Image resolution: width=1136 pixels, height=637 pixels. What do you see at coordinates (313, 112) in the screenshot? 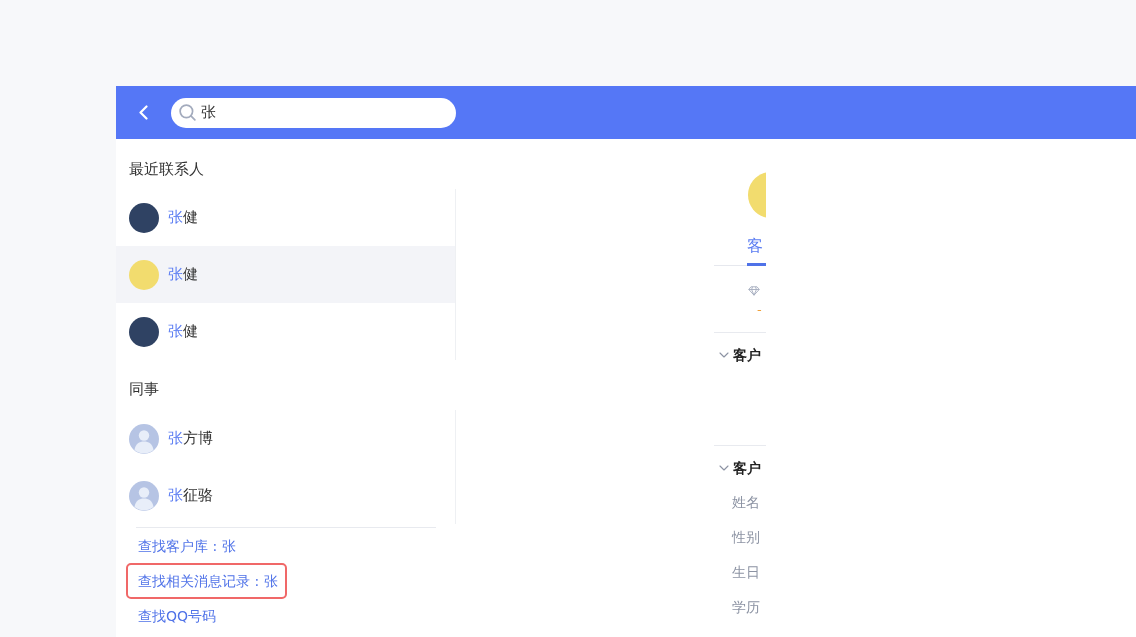
I see `search-field: 张` at bounding box center [313, 112].